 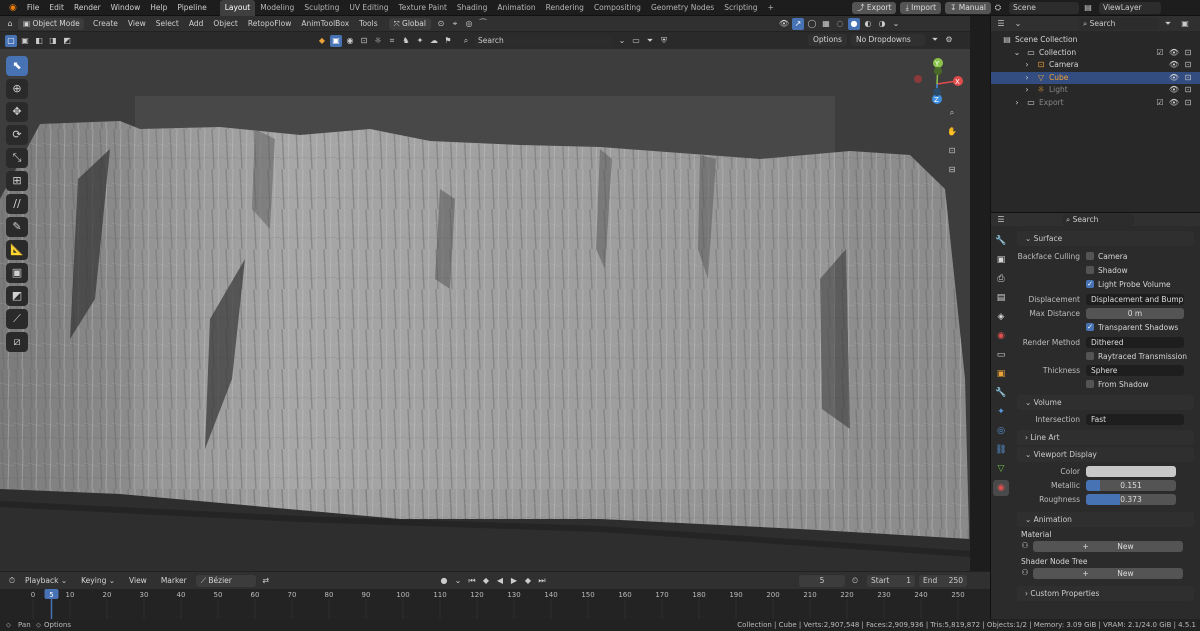 What do you see at coordinates (952, 170) in the screenshot?
I see `lock-icon: ⊟` at bounding box center [952, 170].